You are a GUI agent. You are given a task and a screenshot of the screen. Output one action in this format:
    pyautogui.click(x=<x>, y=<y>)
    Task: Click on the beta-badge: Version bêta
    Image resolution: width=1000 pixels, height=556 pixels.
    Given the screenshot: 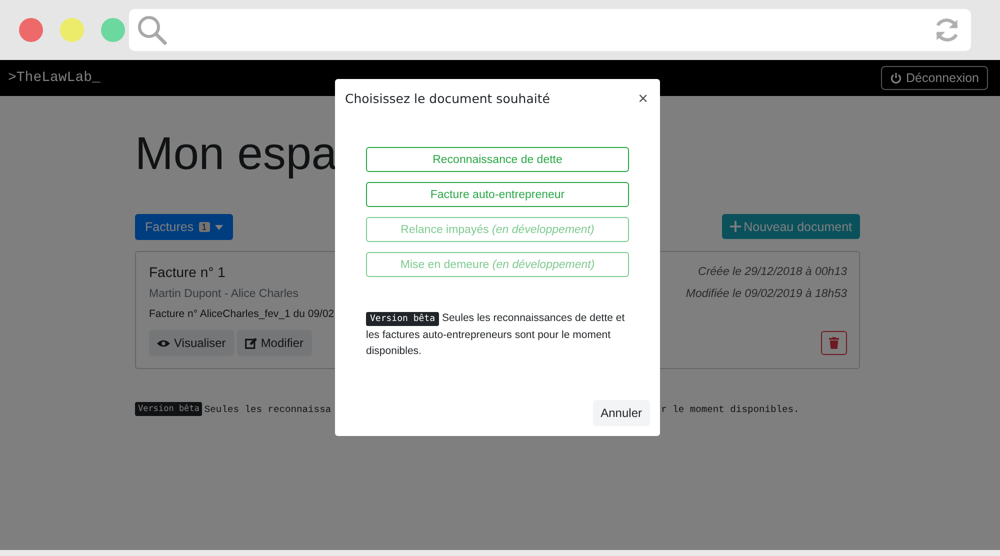 What is the action you would take?
    pyautogui.click(x=168, y=409)
    